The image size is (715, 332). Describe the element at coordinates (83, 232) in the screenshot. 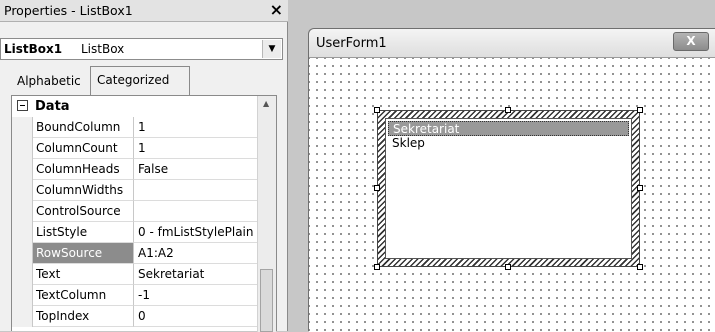

I see `property-name: ListStyle` at that location.